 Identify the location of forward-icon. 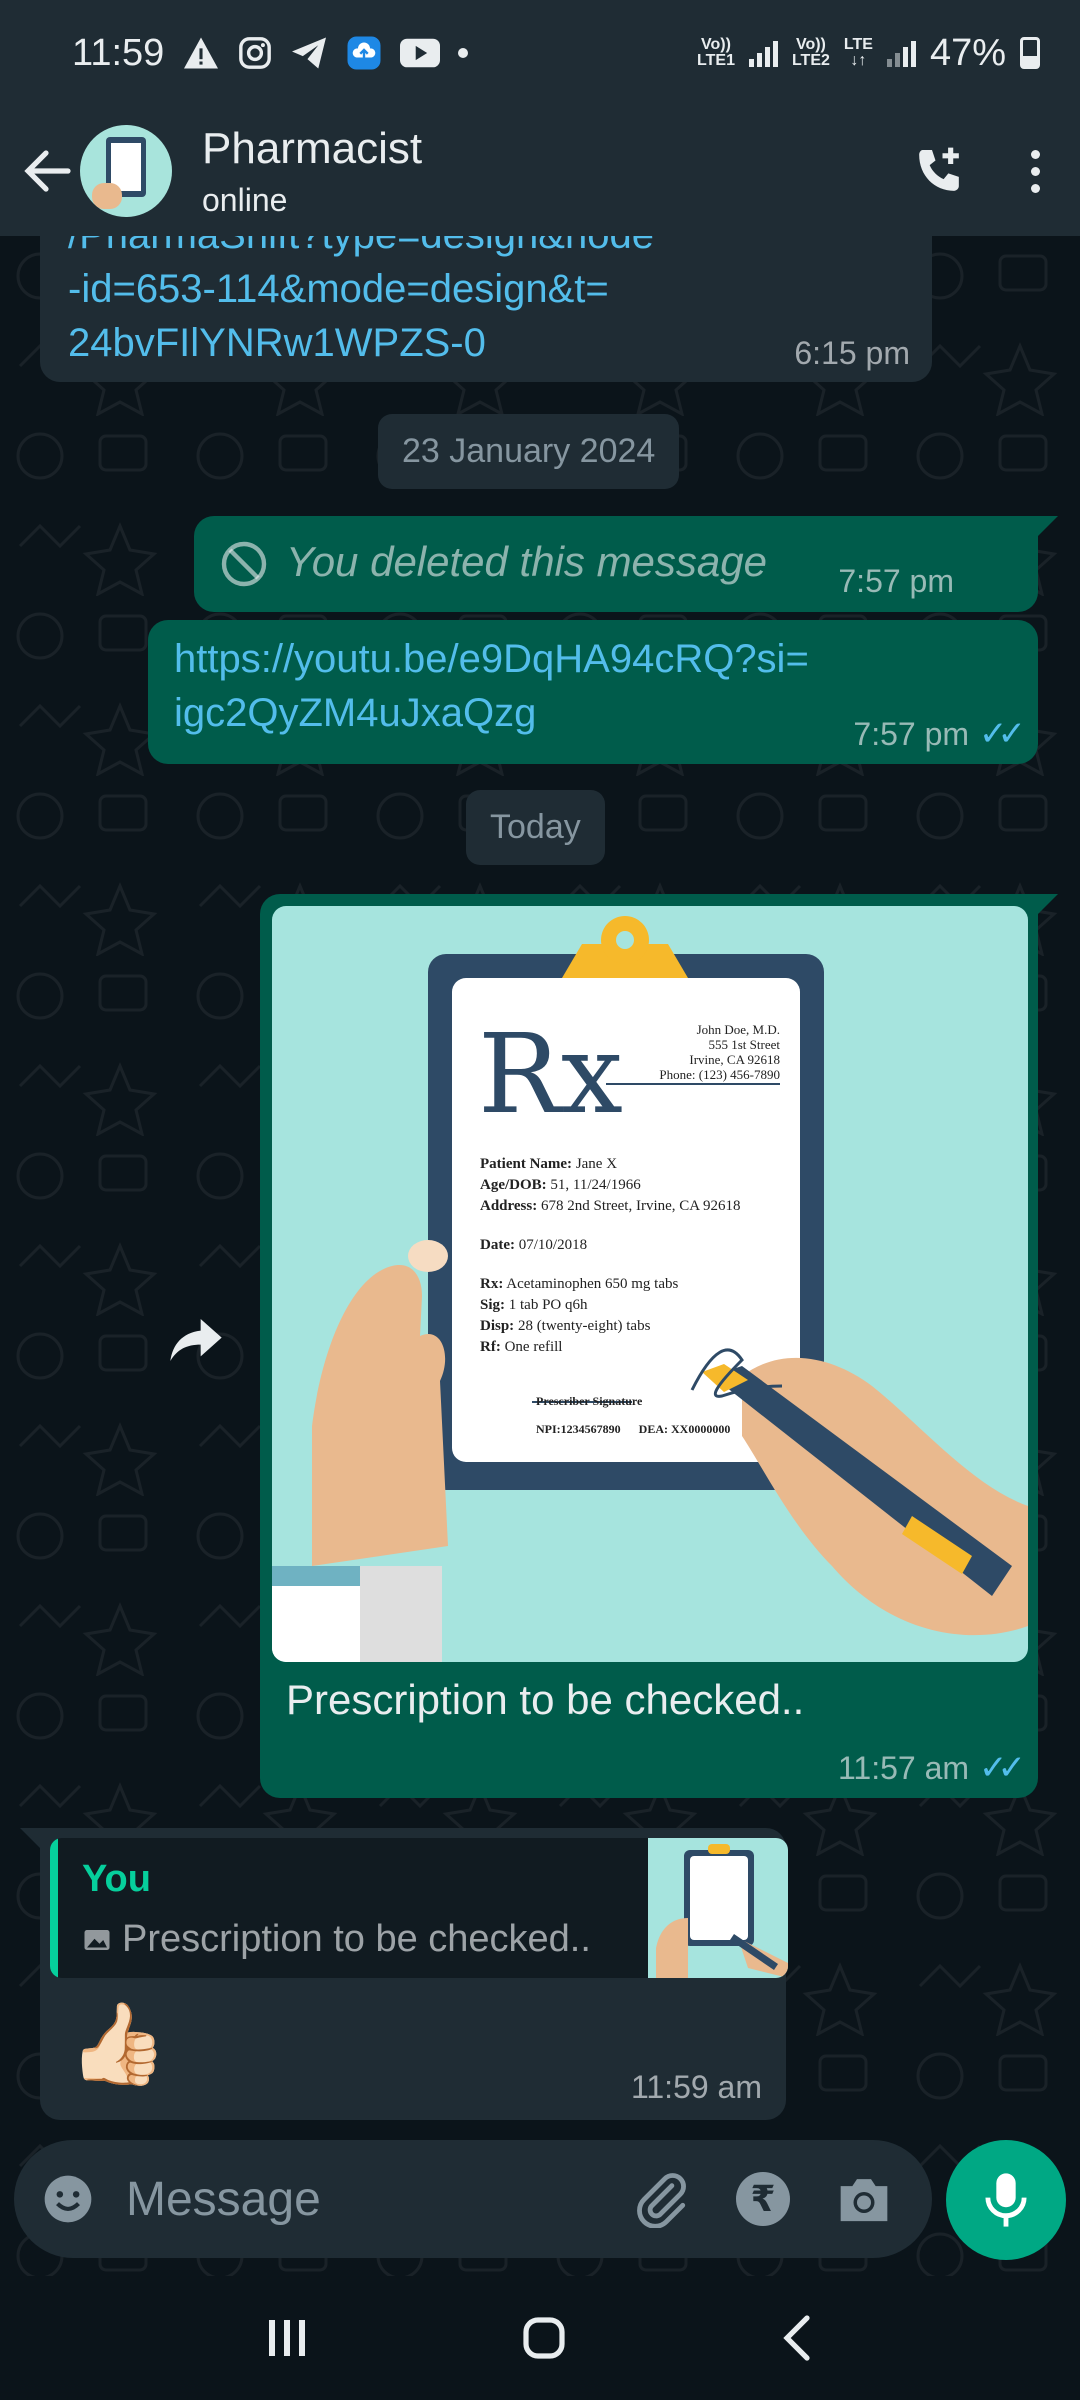
(196, 1340).